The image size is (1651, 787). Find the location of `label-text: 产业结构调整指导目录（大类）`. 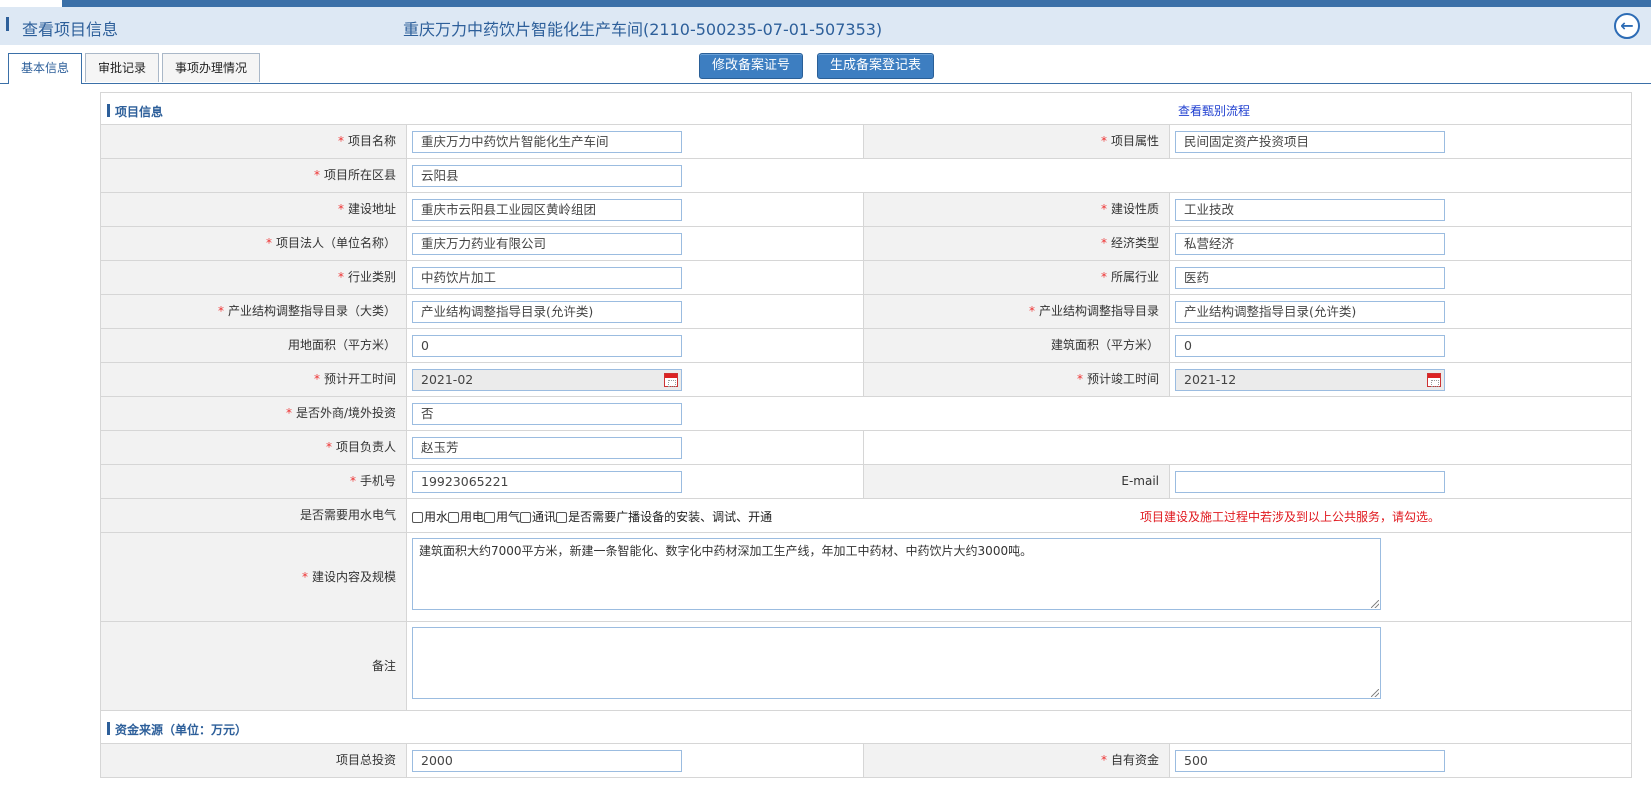

label-text: 产业结构调整指导目录（大类） is located at coordinates (311, 311).